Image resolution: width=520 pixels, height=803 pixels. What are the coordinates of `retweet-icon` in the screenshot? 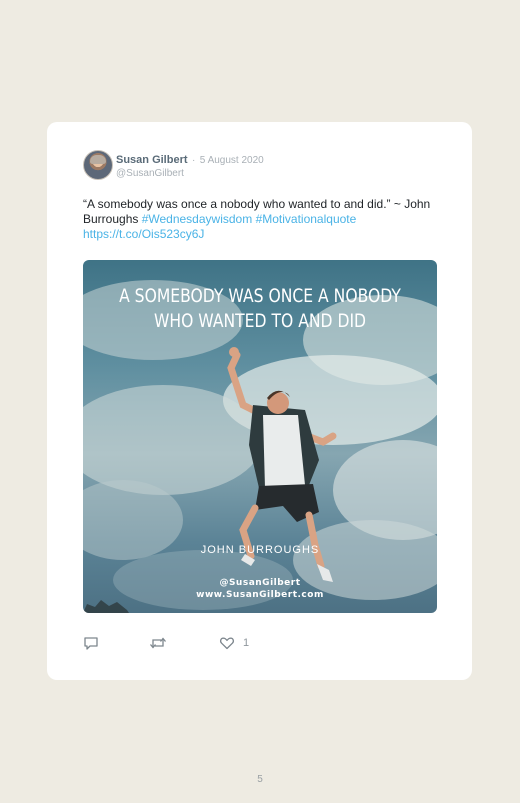 It's located at (158, 643).